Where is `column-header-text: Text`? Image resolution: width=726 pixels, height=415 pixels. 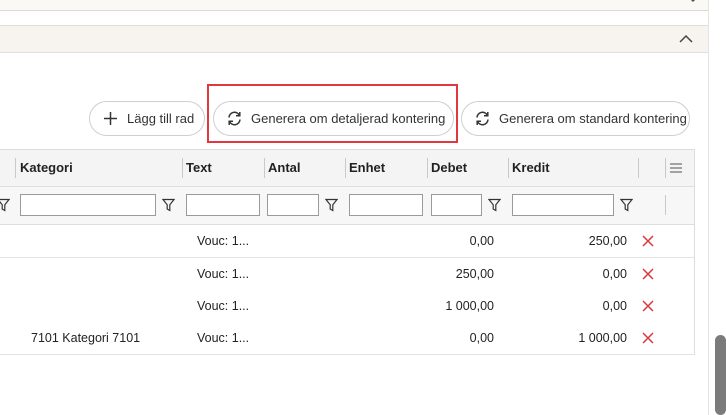 column-header-text: Text is located at coordinates (223, 168).